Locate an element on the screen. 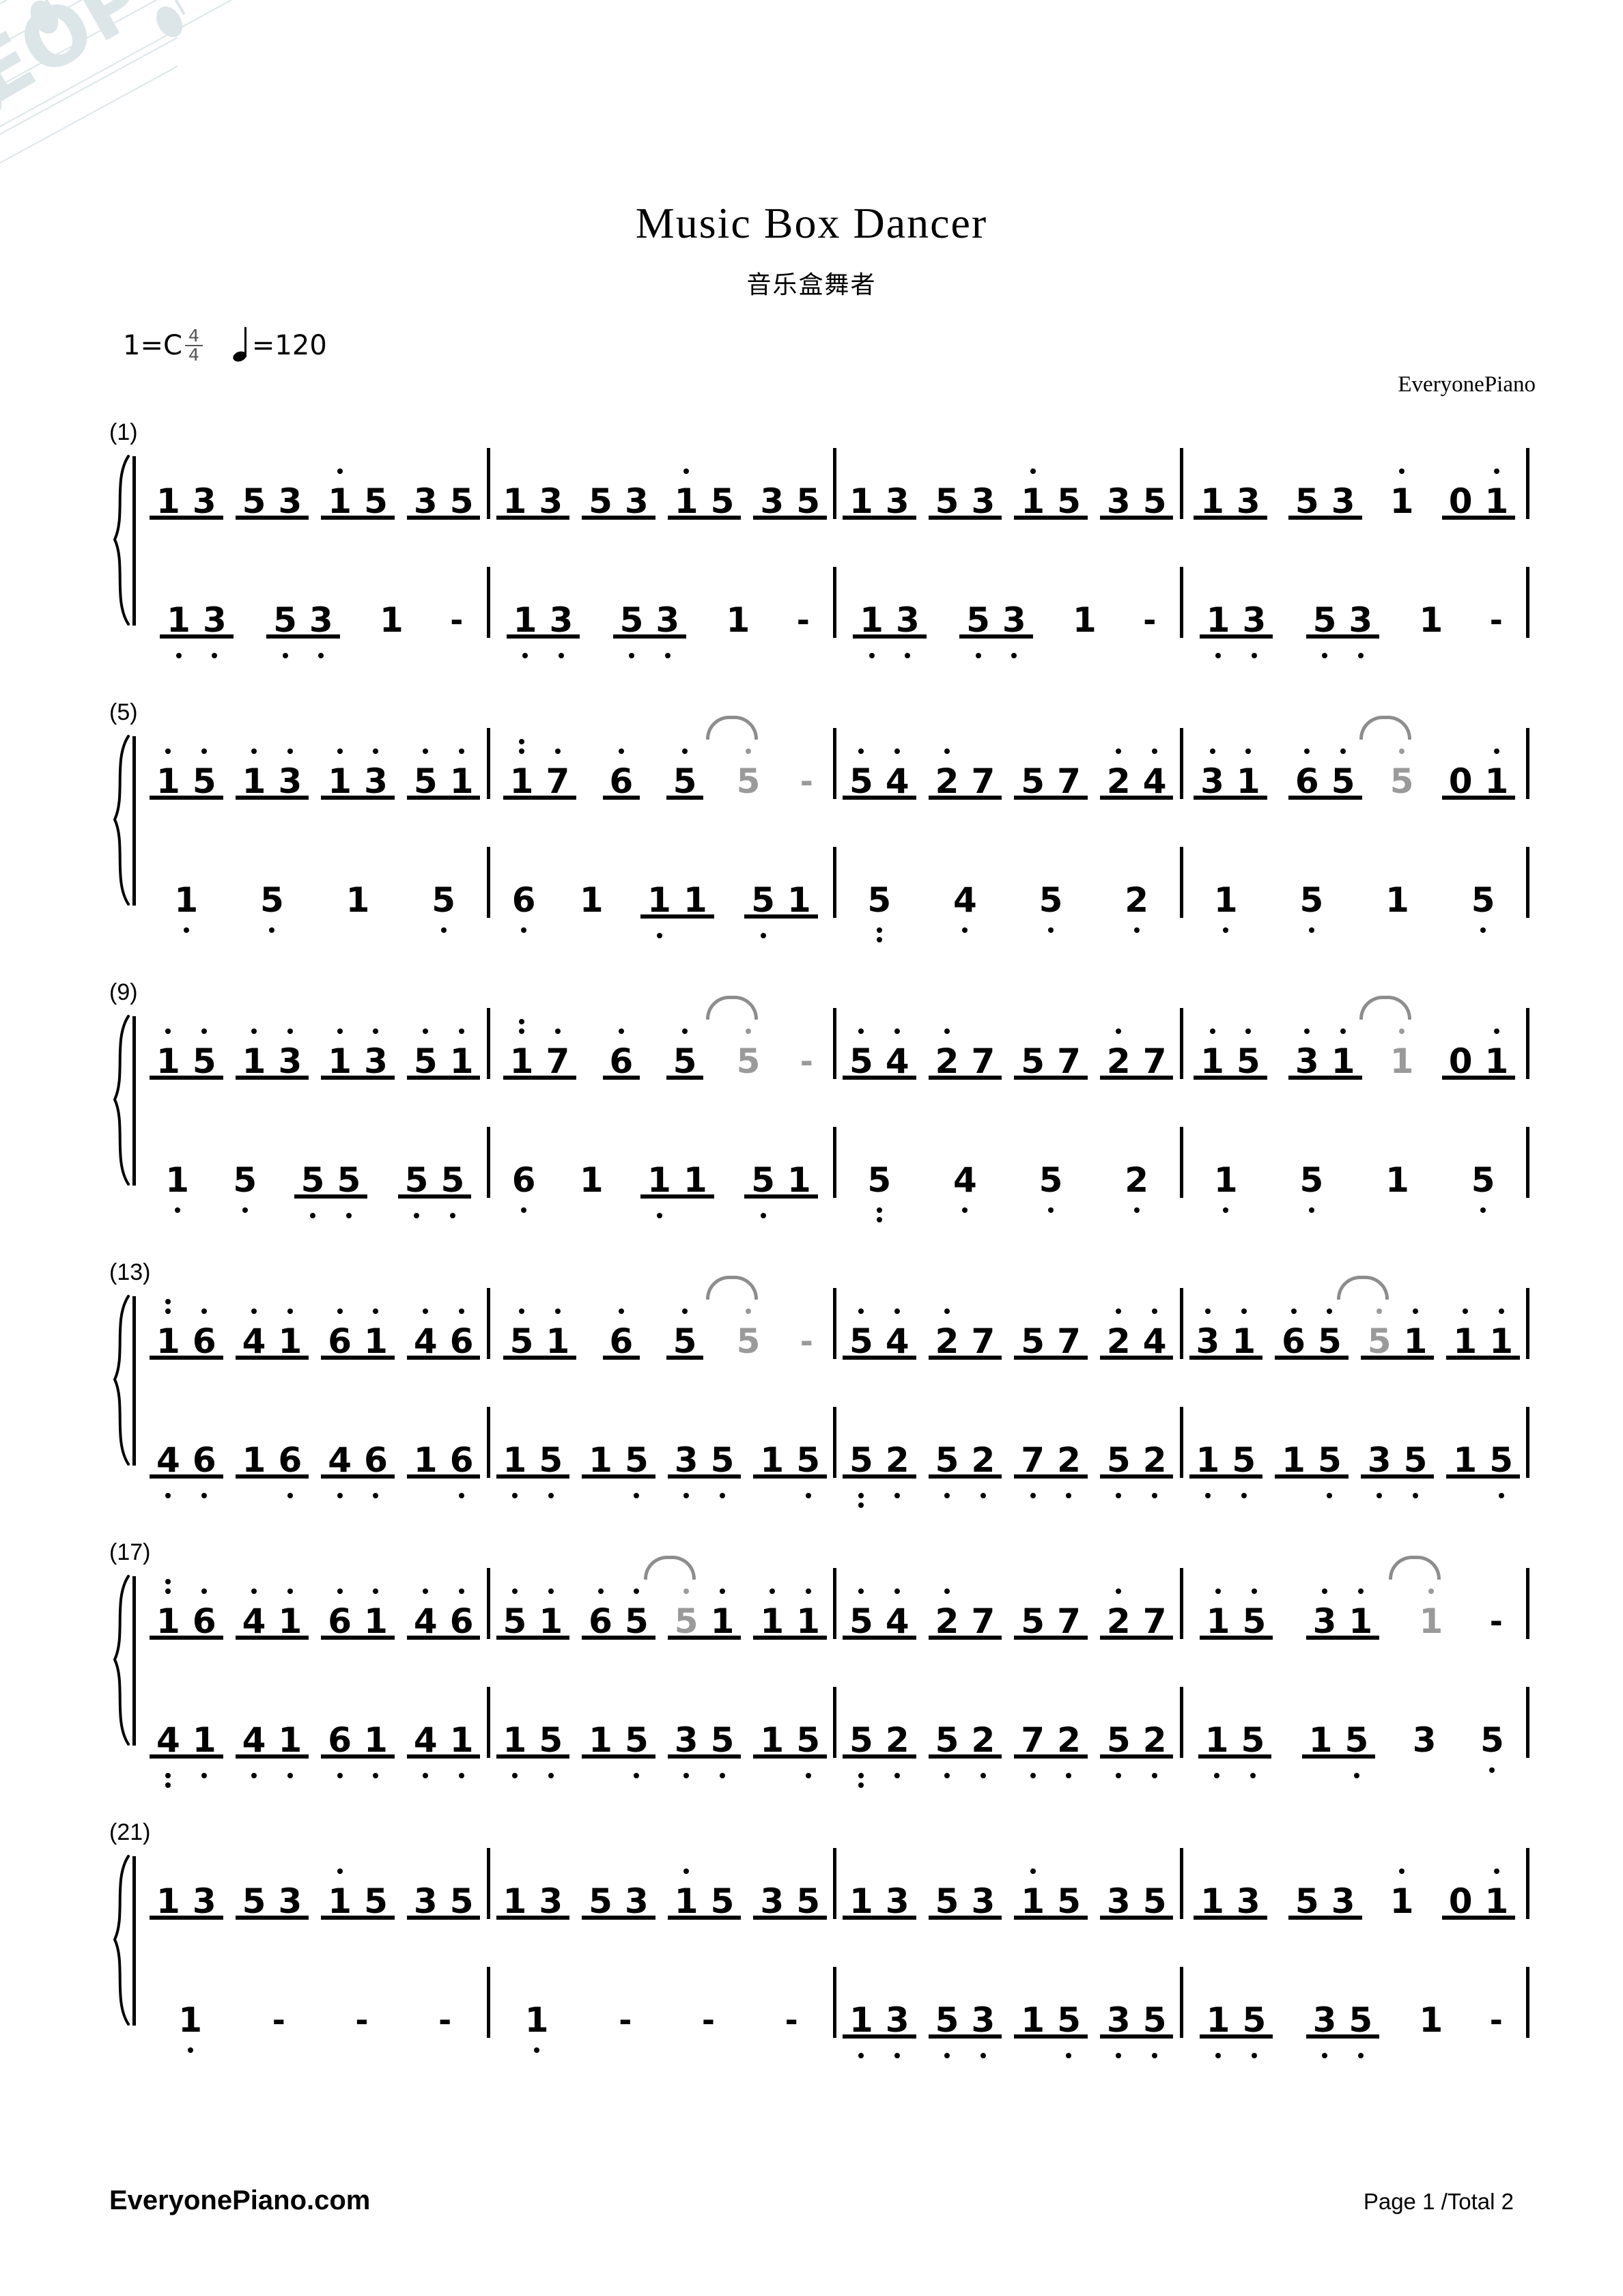  note-group: 01 is located at coordinates (1478, 1054).